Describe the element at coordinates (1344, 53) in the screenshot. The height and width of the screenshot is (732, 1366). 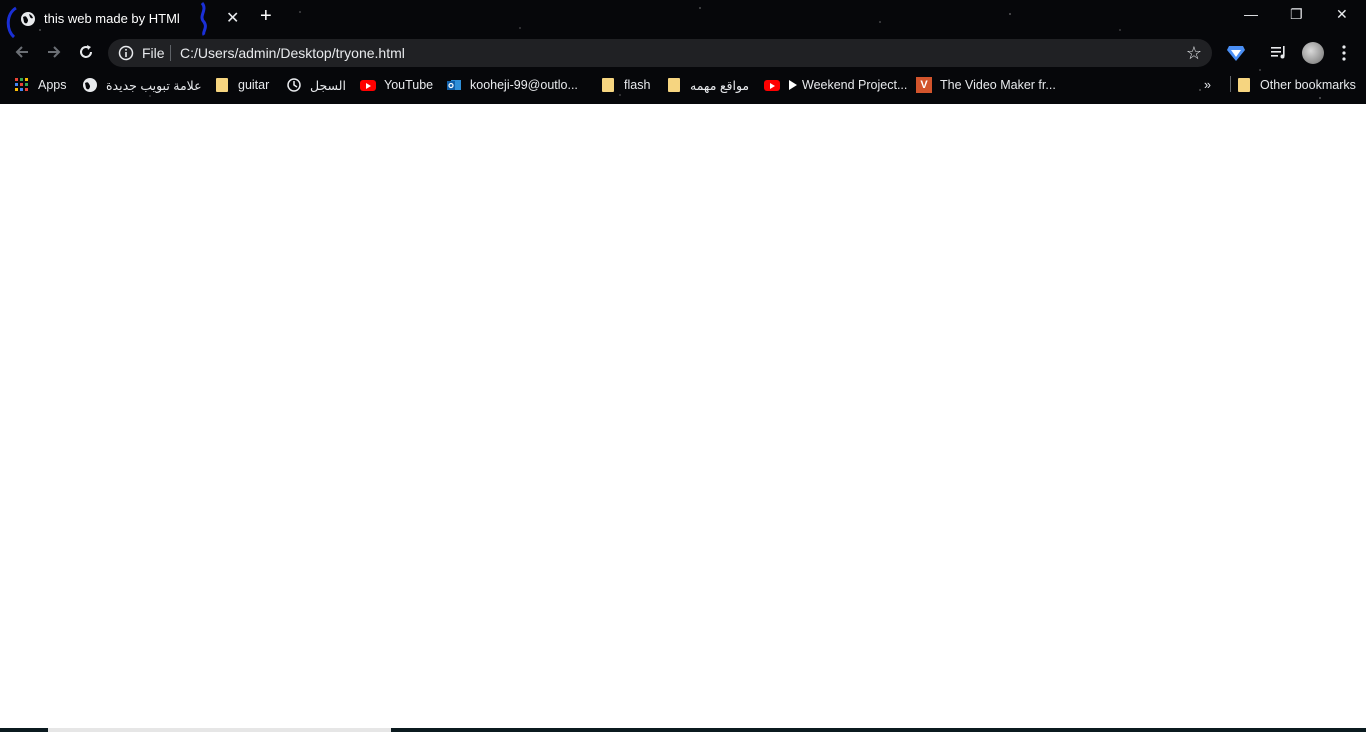
I see `more-menu-icon` at that location.